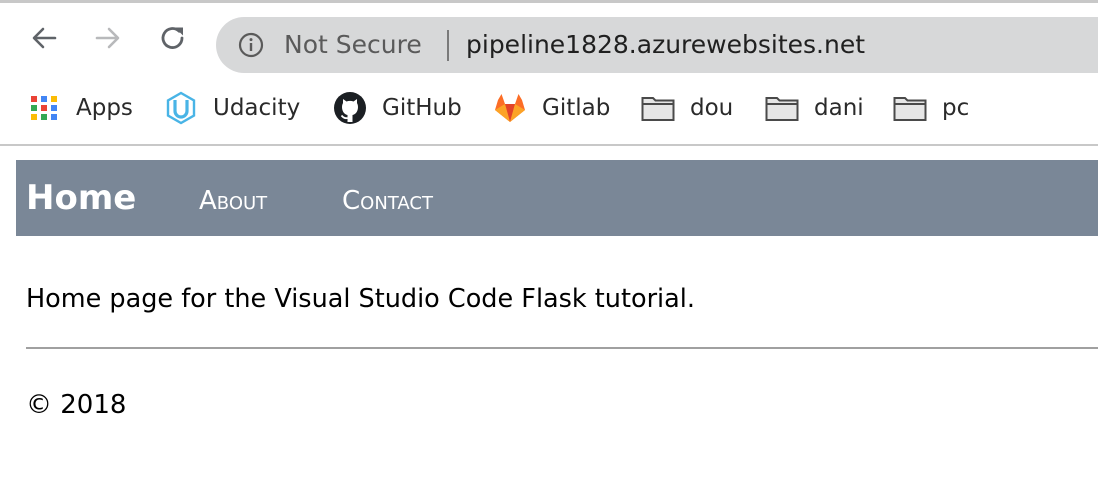  Describe the element at coordinates (181, 108) in the screenshot. I see `udacity-logo-icon` at that location.